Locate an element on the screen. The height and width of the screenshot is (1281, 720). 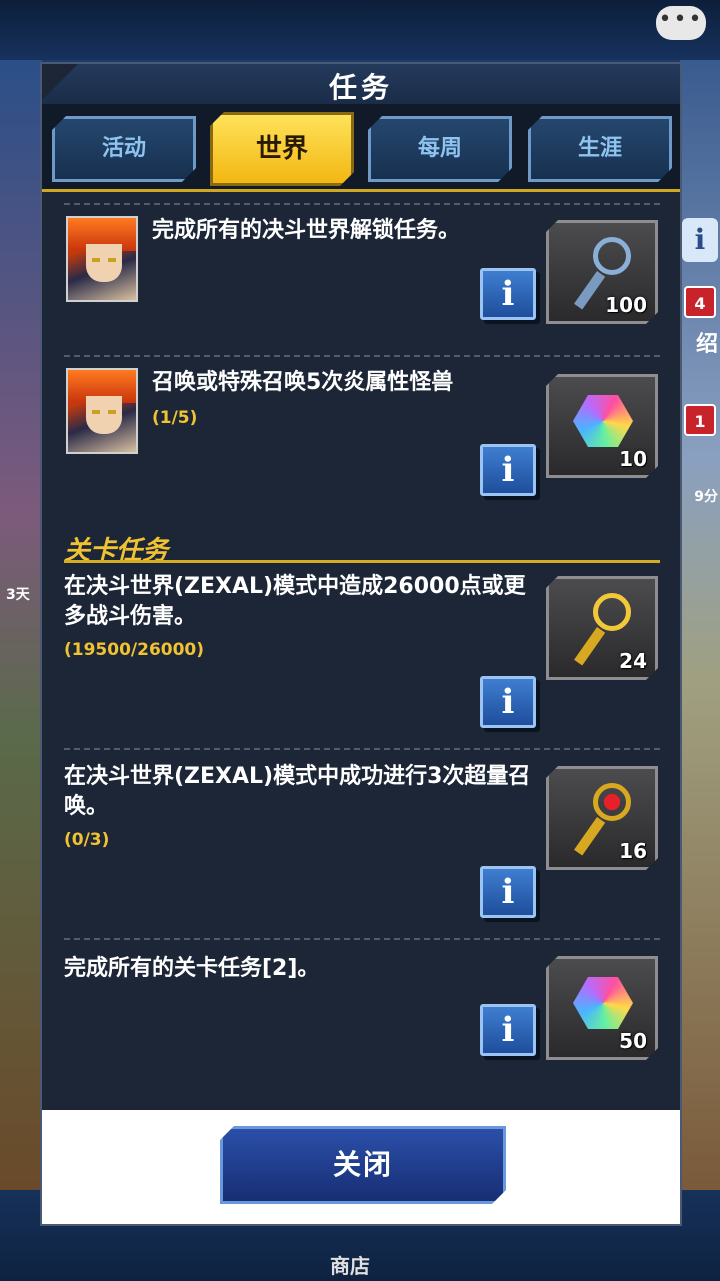
silver-key-icon is located at coordinates (612, 256).